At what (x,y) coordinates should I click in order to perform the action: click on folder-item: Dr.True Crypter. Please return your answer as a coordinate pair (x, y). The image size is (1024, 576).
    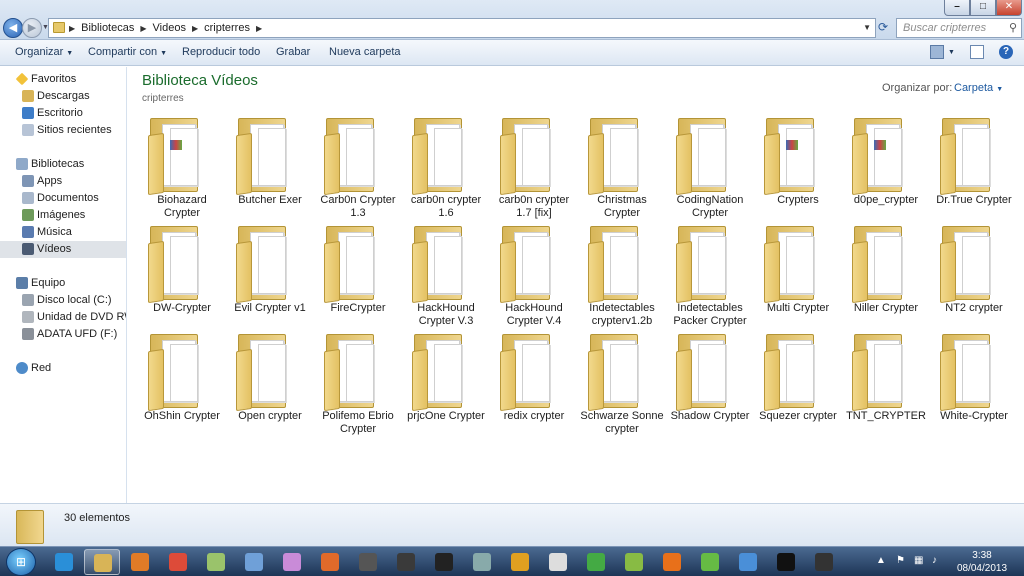
    Looking at the image, I should click on (974, 162).